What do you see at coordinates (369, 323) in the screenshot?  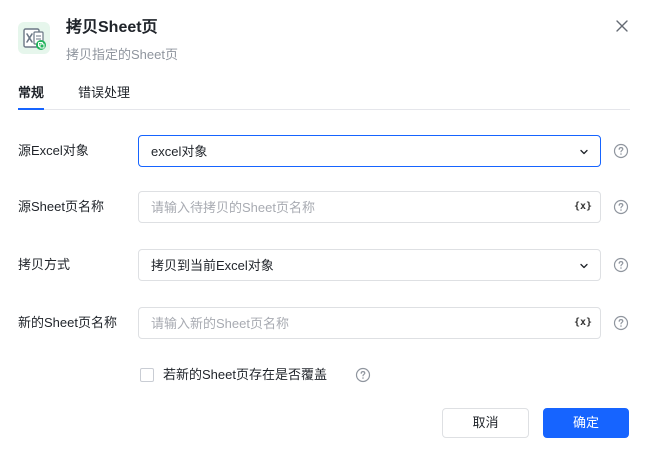 I see `new-sheet-input: 请输入新的Sheet页名称 {x}` at bounding box center [369, 323].